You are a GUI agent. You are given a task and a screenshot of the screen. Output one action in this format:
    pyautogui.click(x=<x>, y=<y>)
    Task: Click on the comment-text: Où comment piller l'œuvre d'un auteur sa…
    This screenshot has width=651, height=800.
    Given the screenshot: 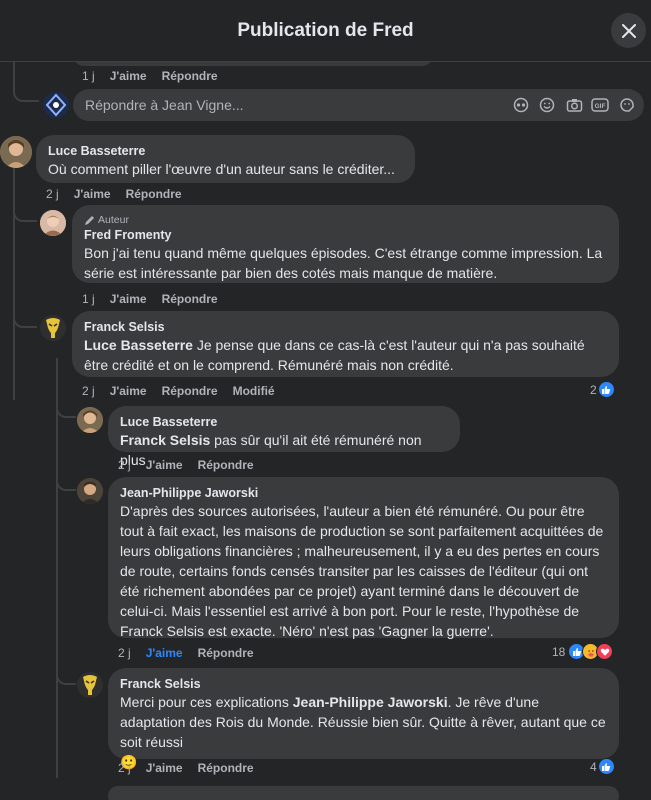 What is the action you would take?
    pyautogui.click(x=221, y=169)
    